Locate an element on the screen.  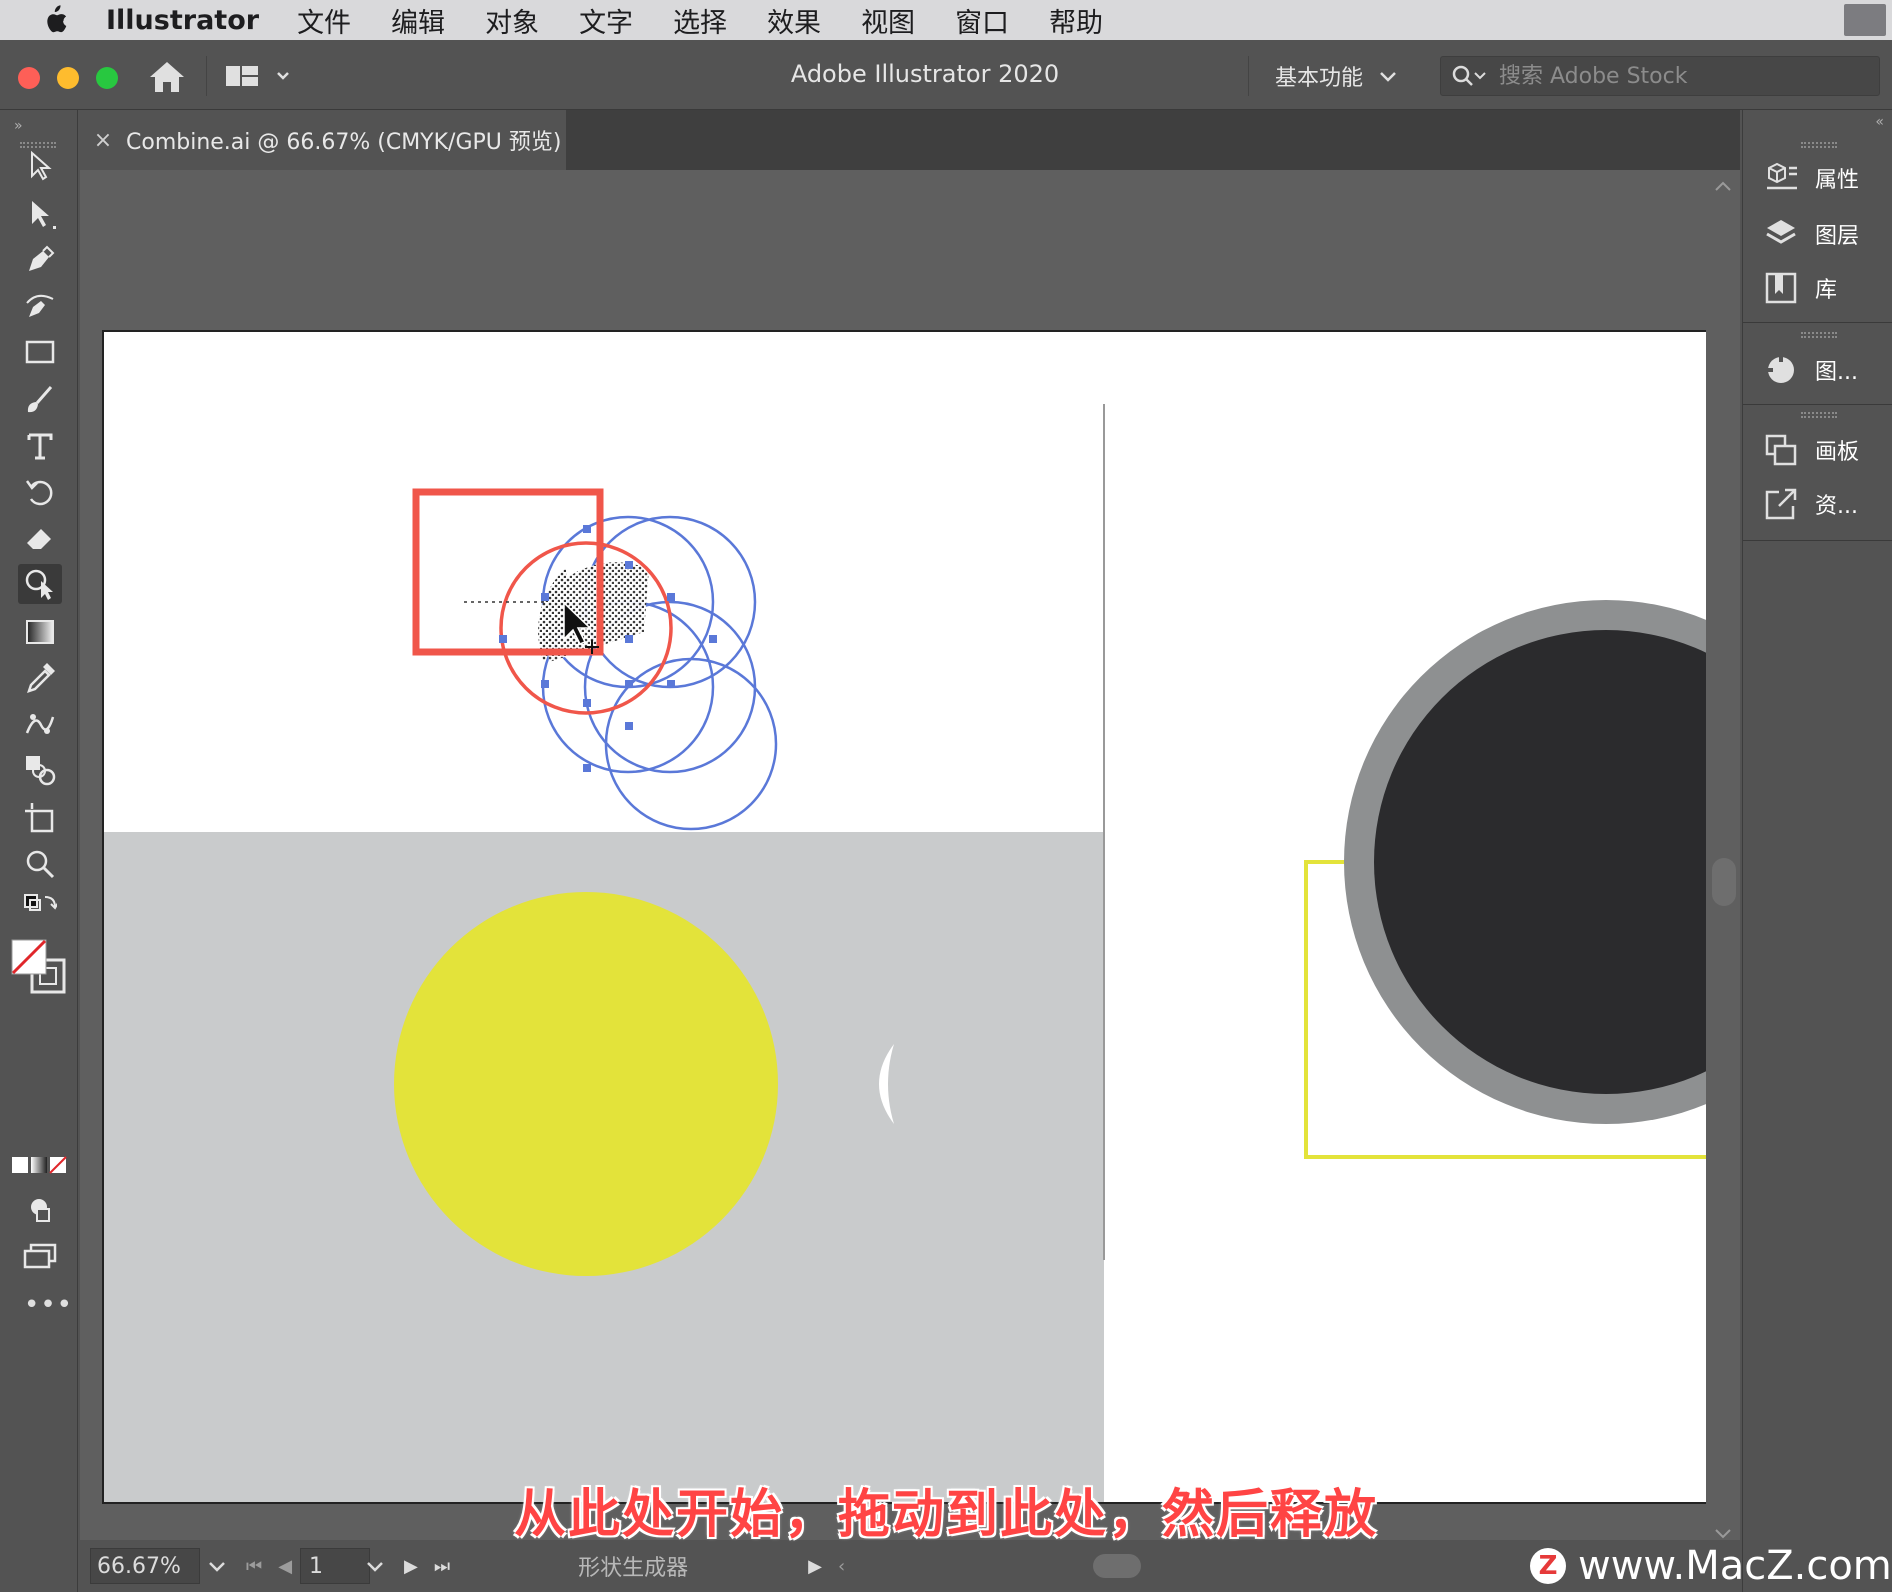
zoom-level-field: 66.67% is located at coordinates (145, 1566).